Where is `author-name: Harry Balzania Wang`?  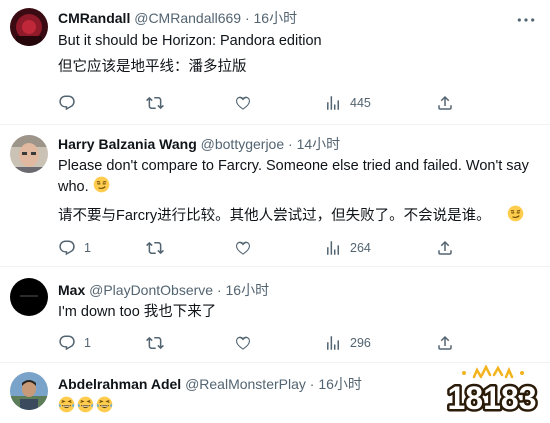 author-name: Harry Balzania Wang is located at coordinates (127, 144).